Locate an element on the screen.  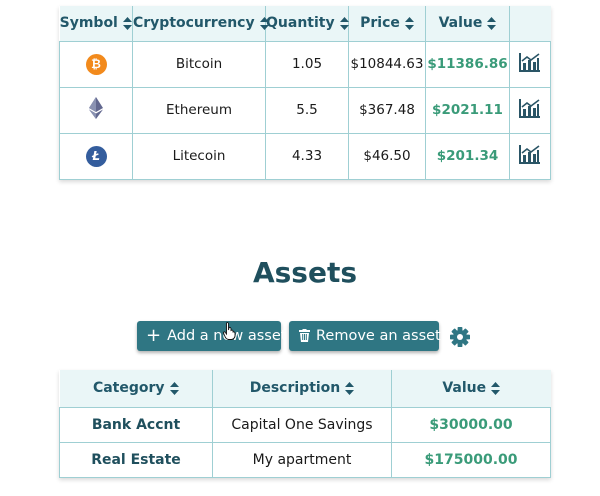
symbol-column-header: Symbol is located at coordinates (96, 24).